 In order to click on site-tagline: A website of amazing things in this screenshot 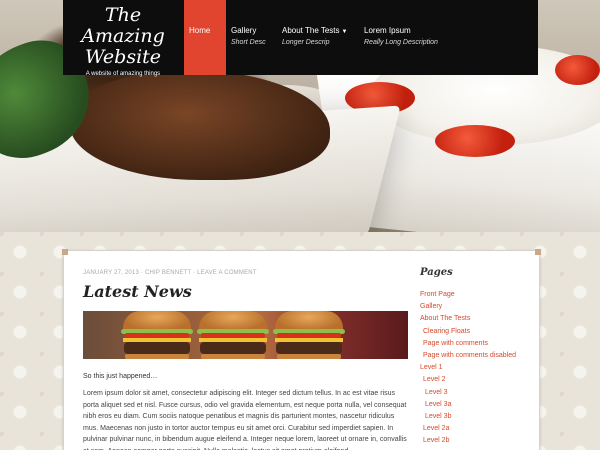, I will do `click(123, 74)`.